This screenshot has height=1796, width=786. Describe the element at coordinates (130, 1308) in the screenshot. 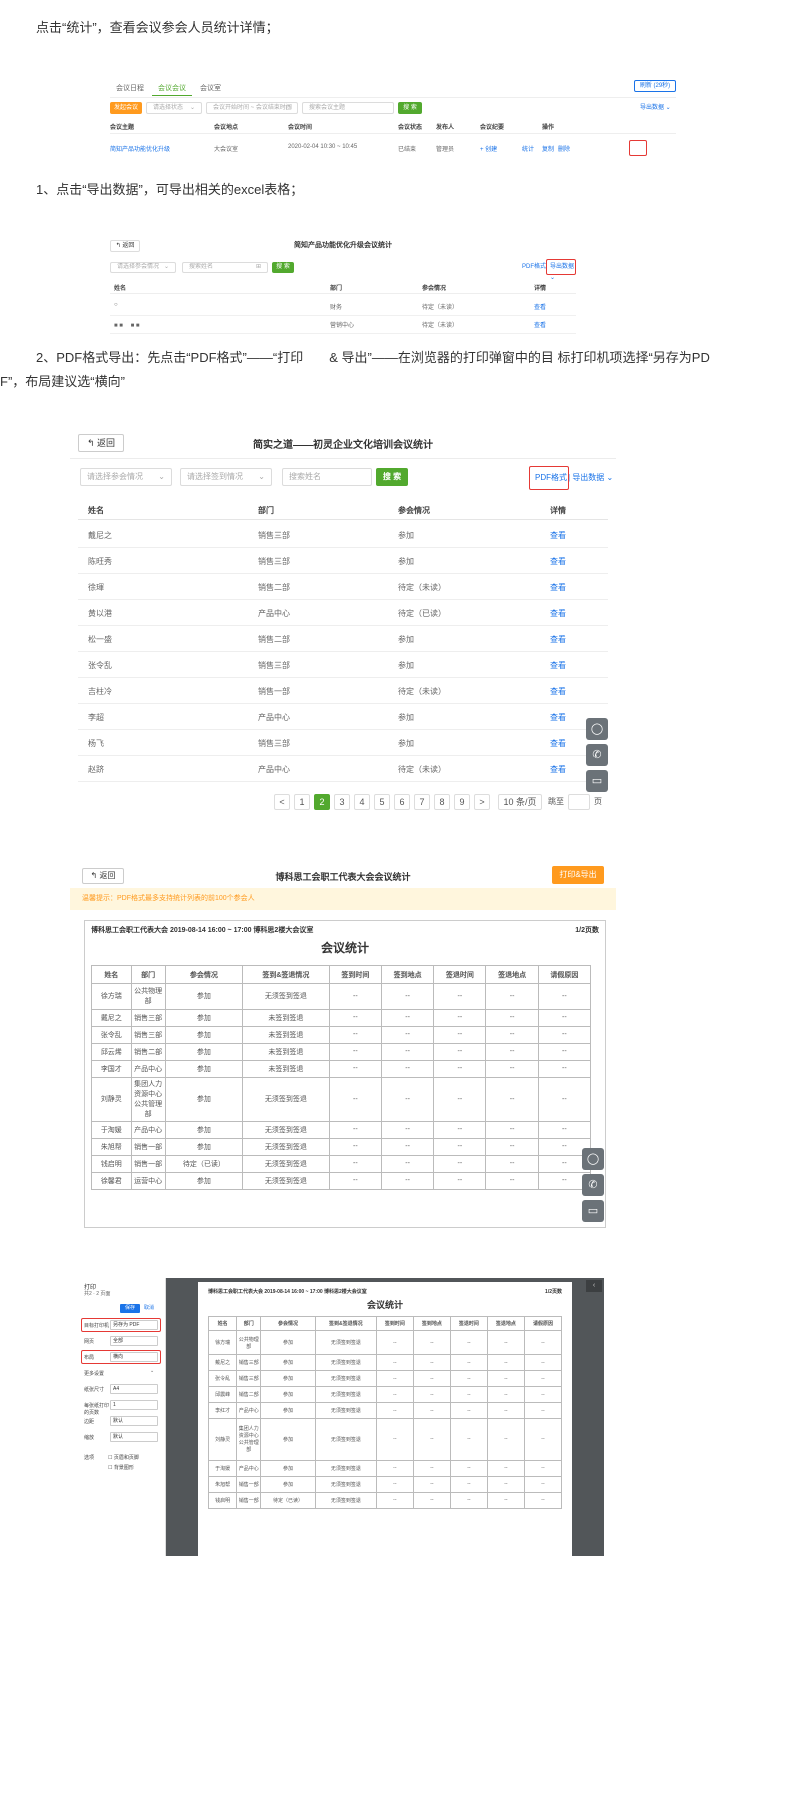

I see `save-button: 保存` at that location.